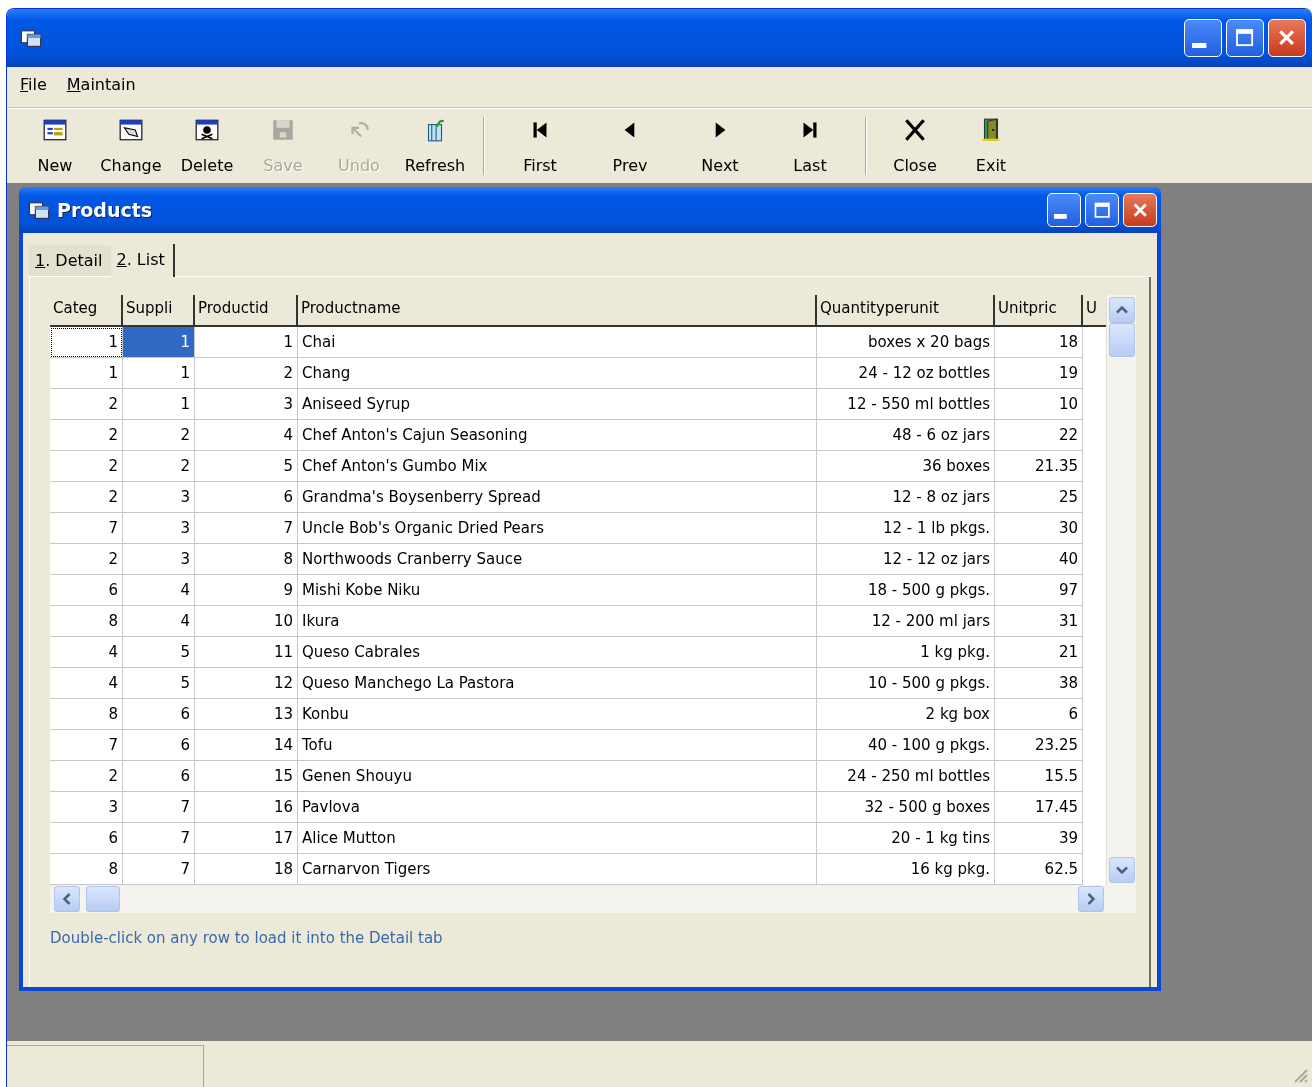 Image resolution: width=1312 pixels, height=1087 pixels. What do you see at coordinates (1094, 311) in the screenshot?
I see `column-header: U` at bounding box center [1094, 311].